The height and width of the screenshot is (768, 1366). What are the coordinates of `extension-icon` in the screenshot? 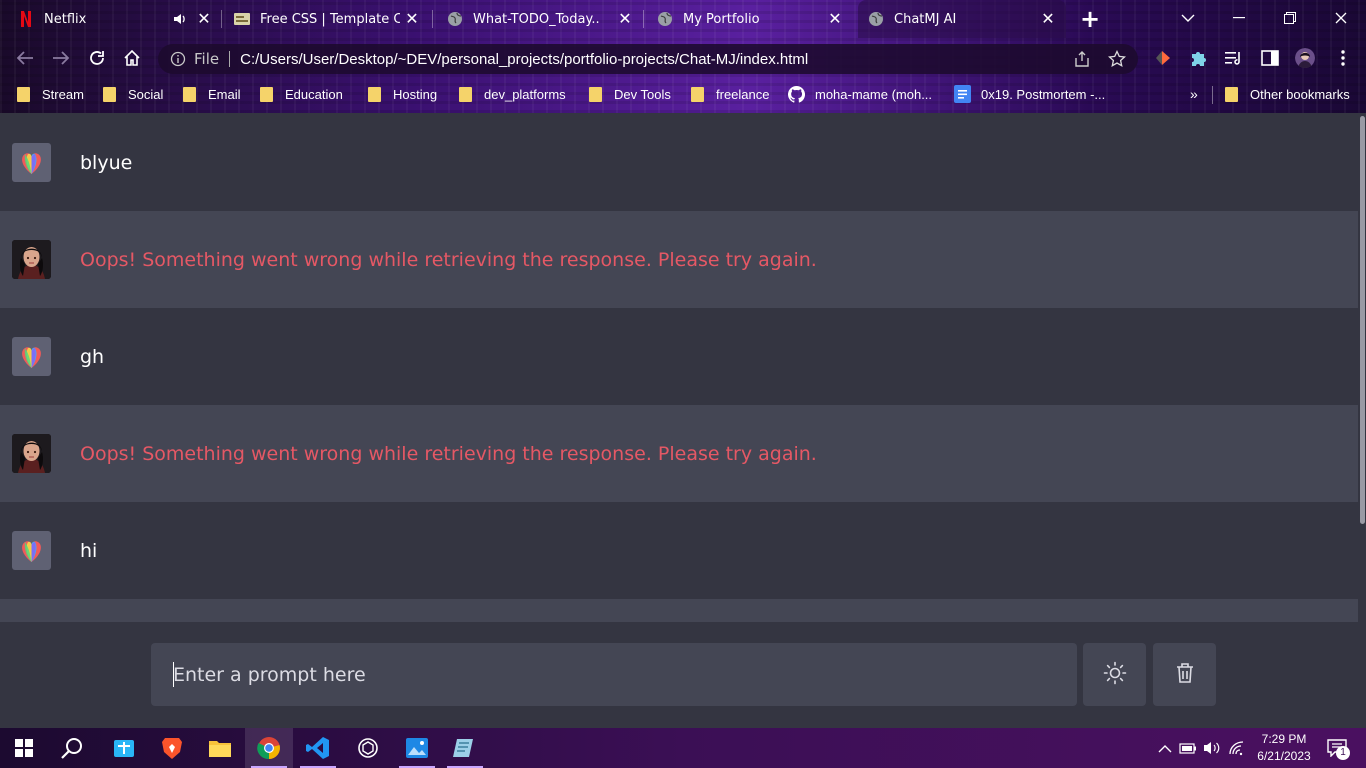 It's located at (1163, 58).